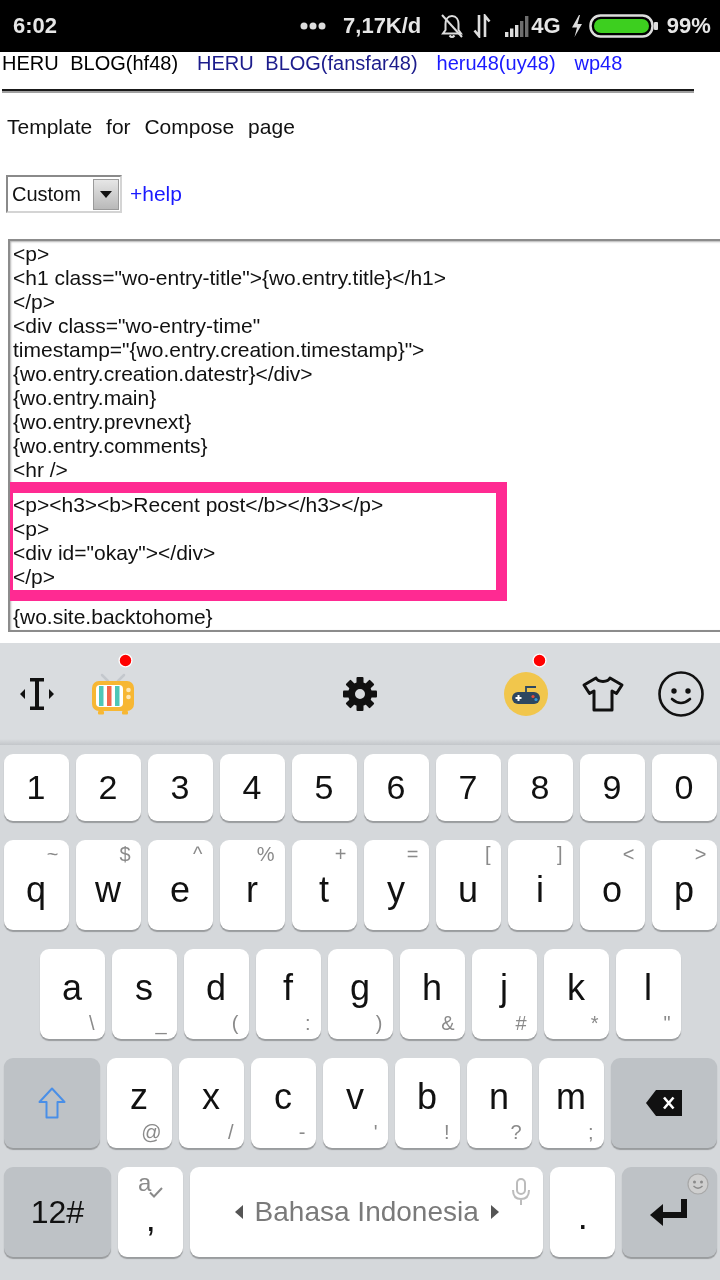 Image resolution: width=720 pixels, height=1280 pixels. What do you see at coordinates (137, 326) in the screenshot?
I see `code-line: <div class="wo-entry-time"` at bounding box center [137, 326].